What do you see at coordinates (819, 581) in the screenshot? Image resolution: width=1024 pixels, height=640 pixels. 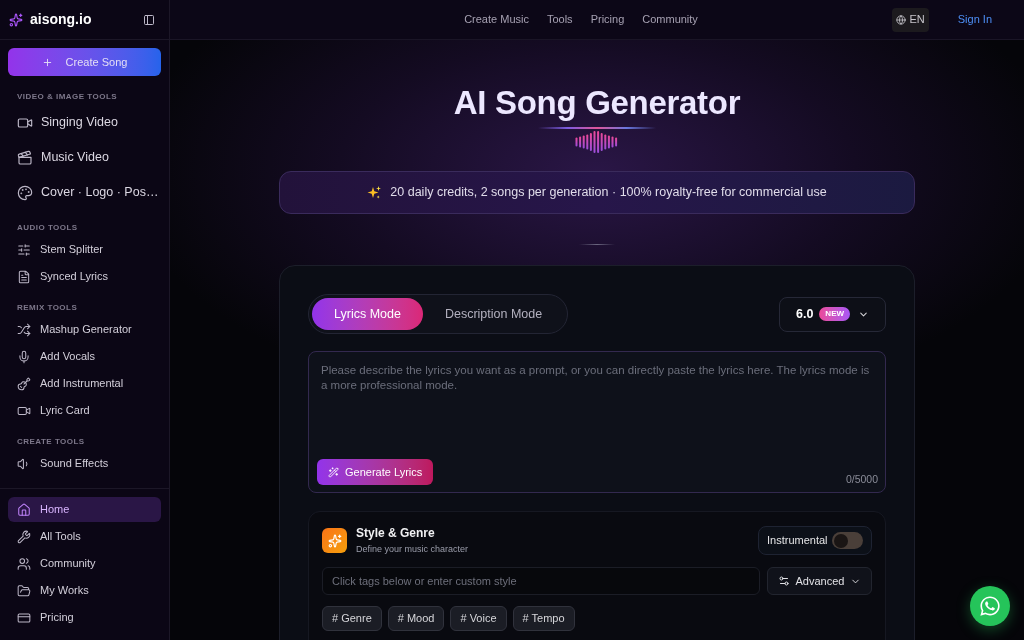 I see `advanced-button: Advanced` at bounding box center [819, 581].